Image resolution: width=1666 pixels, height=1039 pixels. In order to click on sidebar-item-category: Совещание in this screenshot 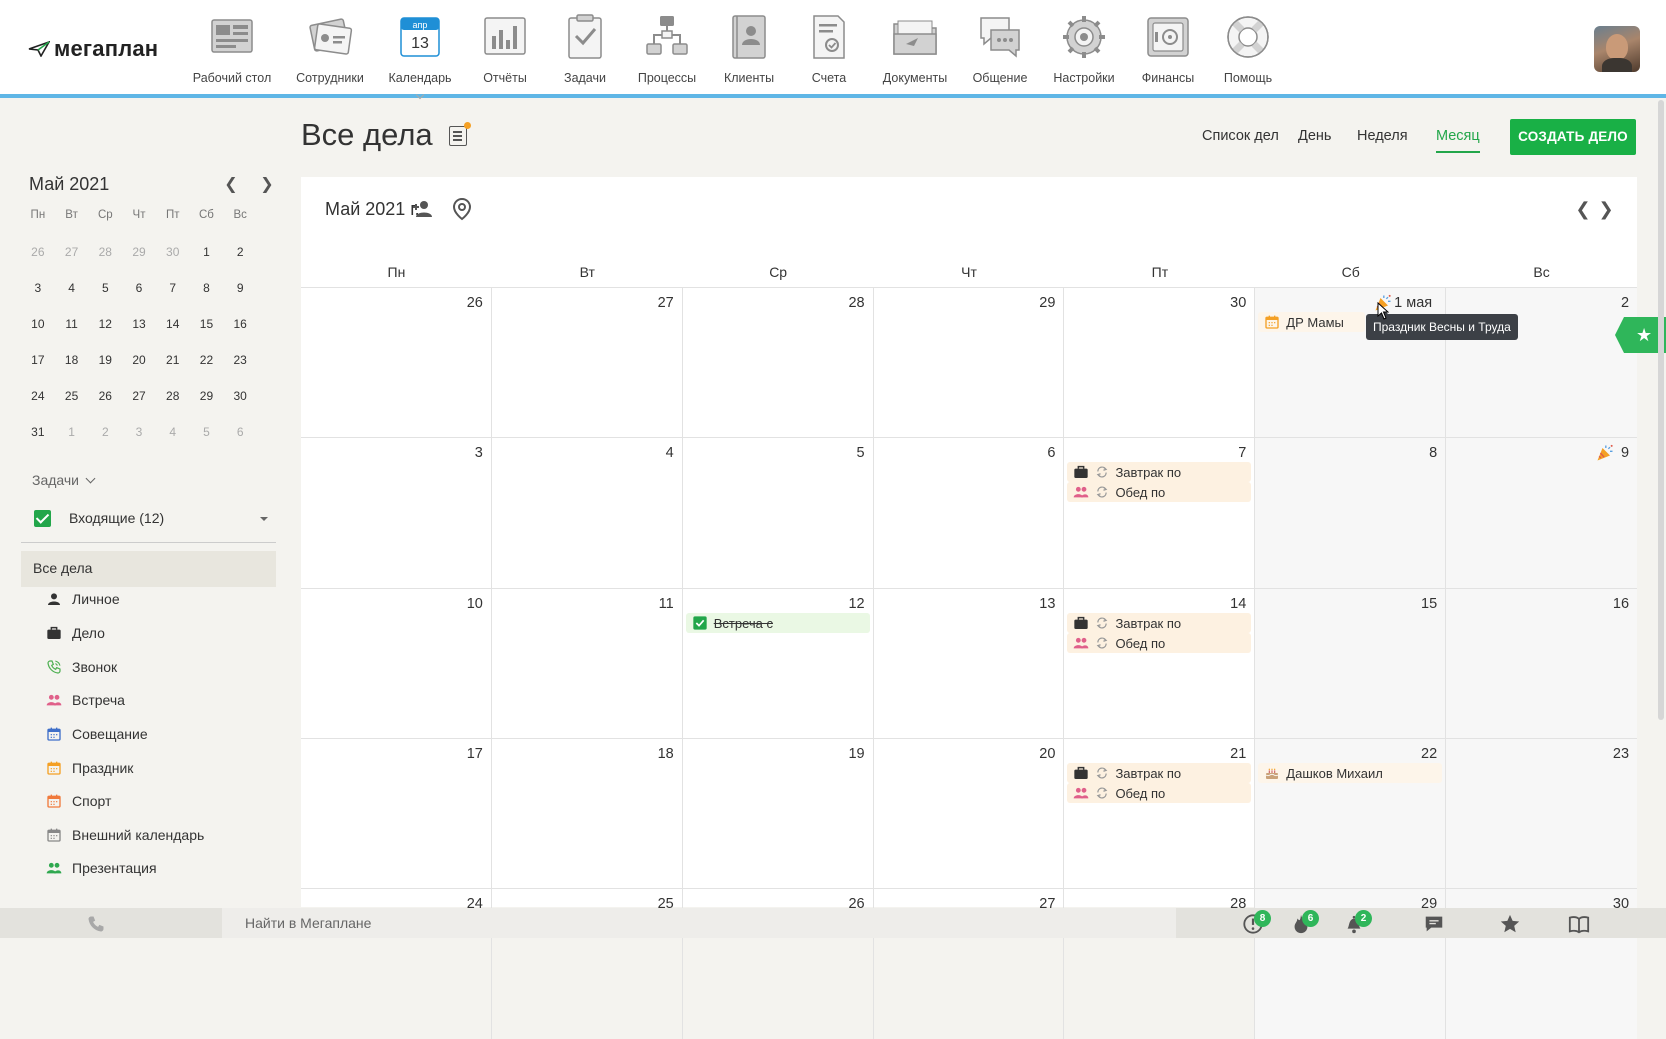, I will do `click(97, 734)`.